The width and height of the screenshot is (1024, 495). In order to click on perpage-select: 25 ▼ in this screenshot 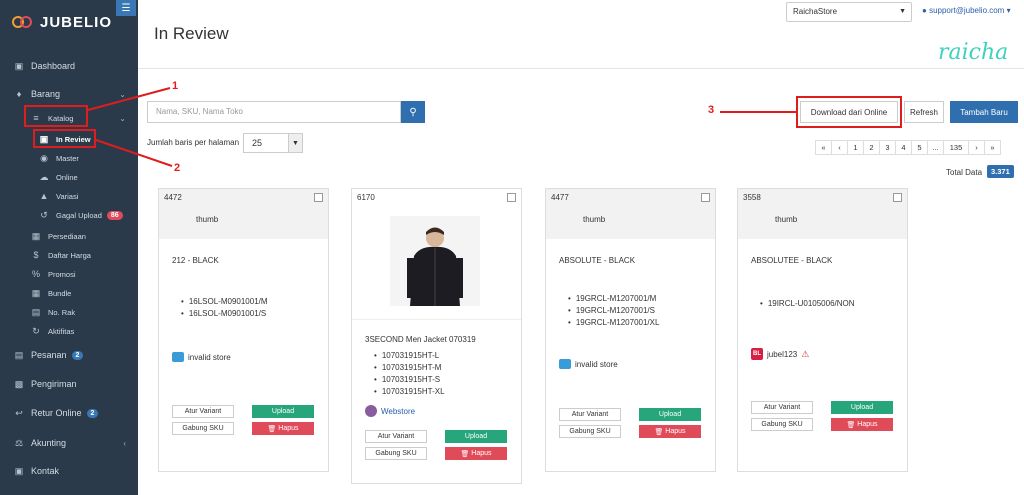, I will do `click(273, 143)`.